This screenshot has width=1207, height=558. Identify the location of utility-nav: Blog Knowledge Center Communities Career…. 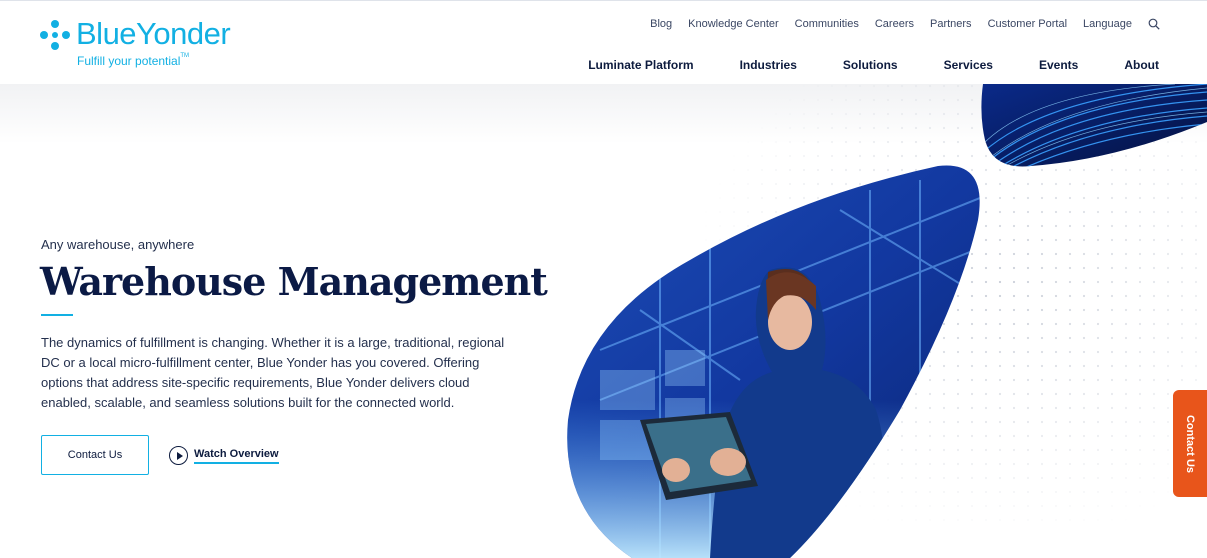
(897, 24).